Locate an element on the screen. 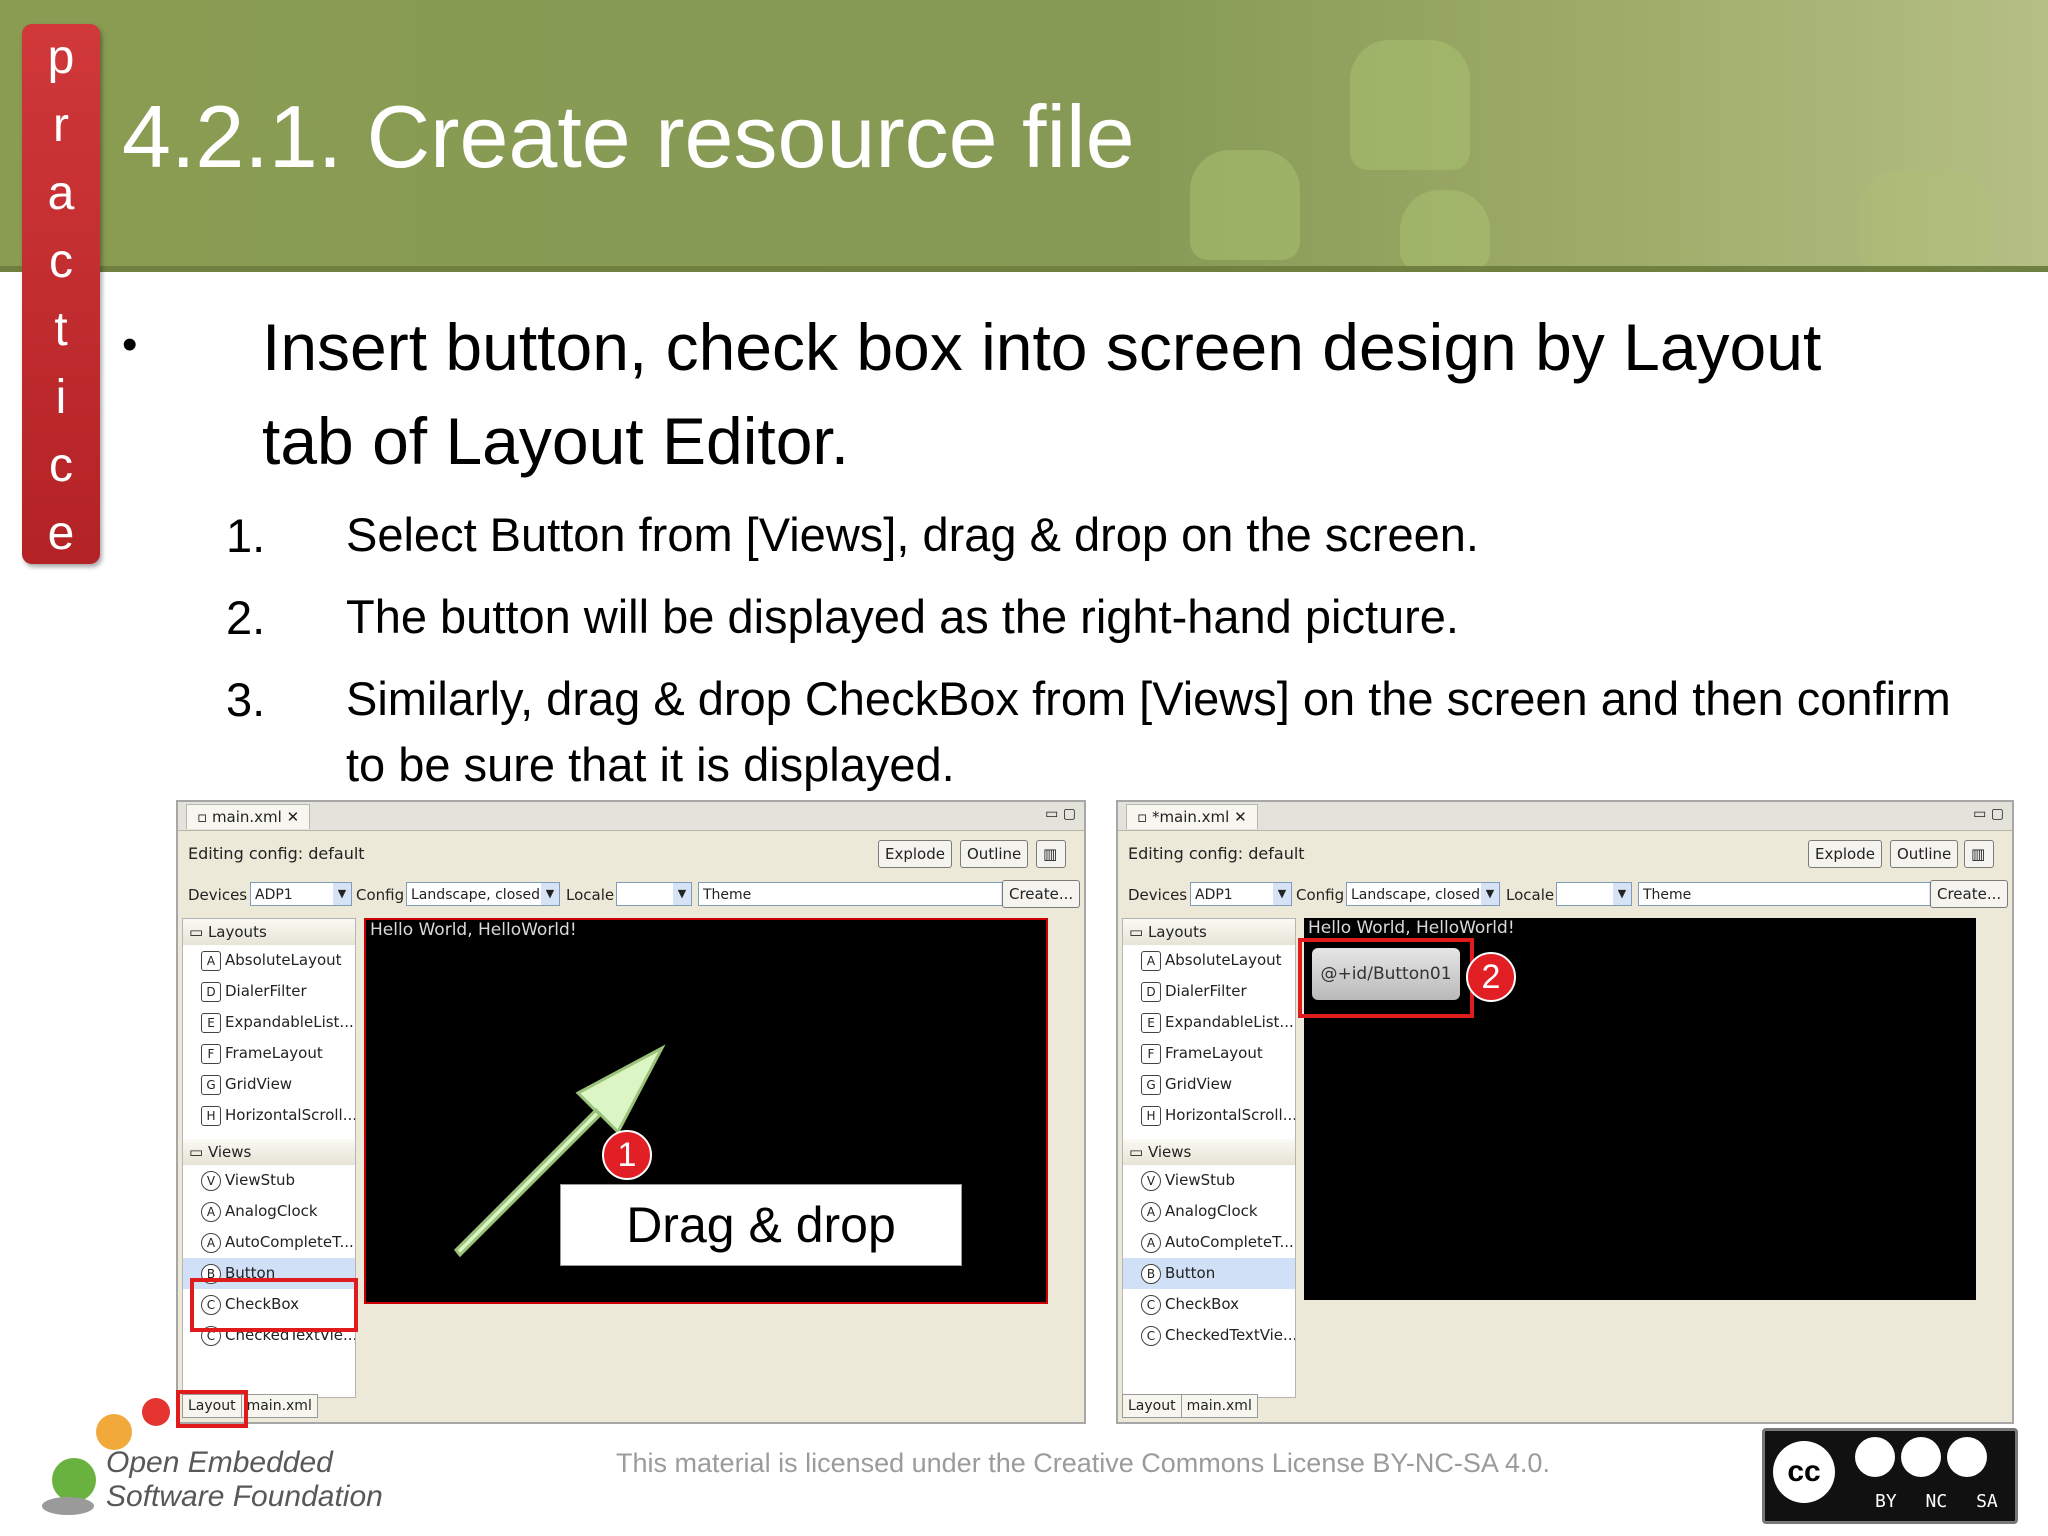 This screenshot has height=1536, width=2048. cc-license-badge: cc BY NC SA is located at coordinates (1890, 1476).